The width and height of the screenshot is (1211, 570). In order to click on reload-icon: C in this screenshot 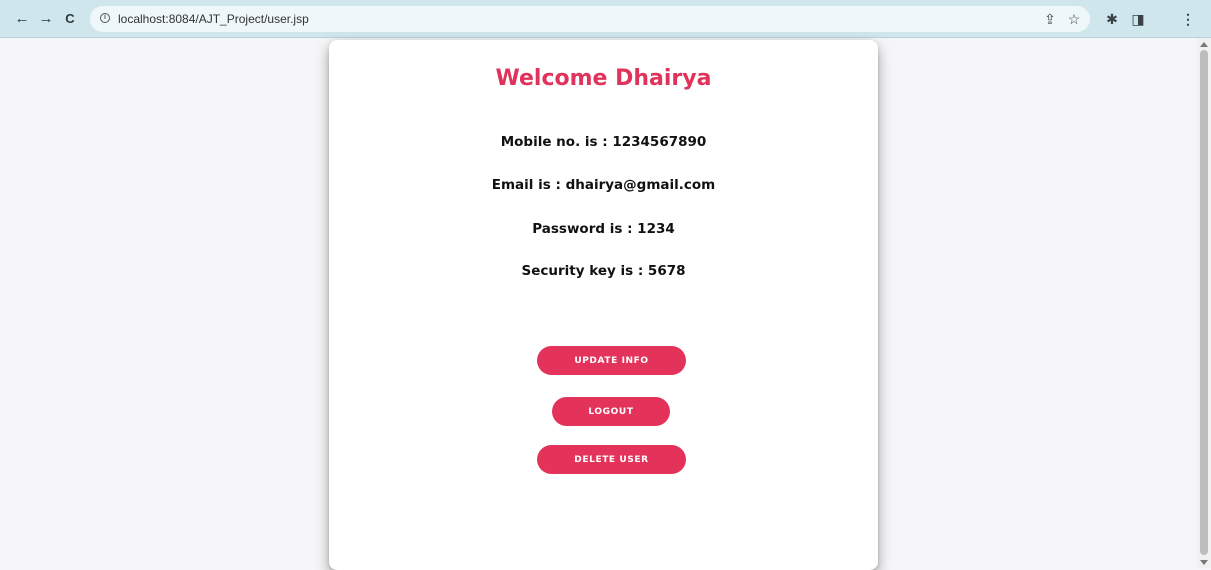, I will do `click(70, 19)`.